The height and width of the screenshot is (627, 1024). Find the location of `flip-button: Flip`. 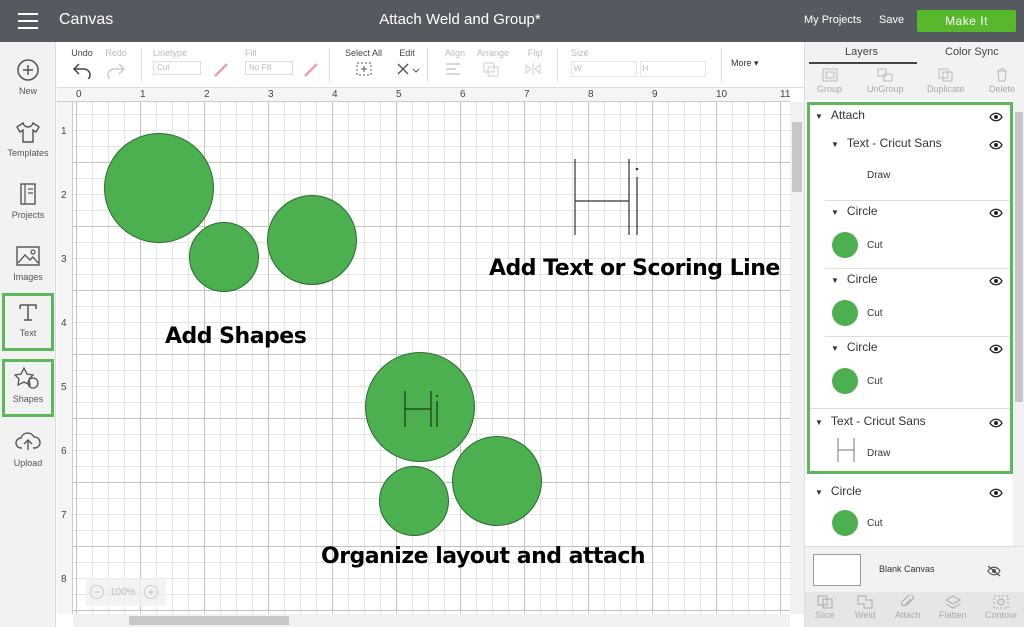

flip-button: Flip is located at coordinates (535, 63).